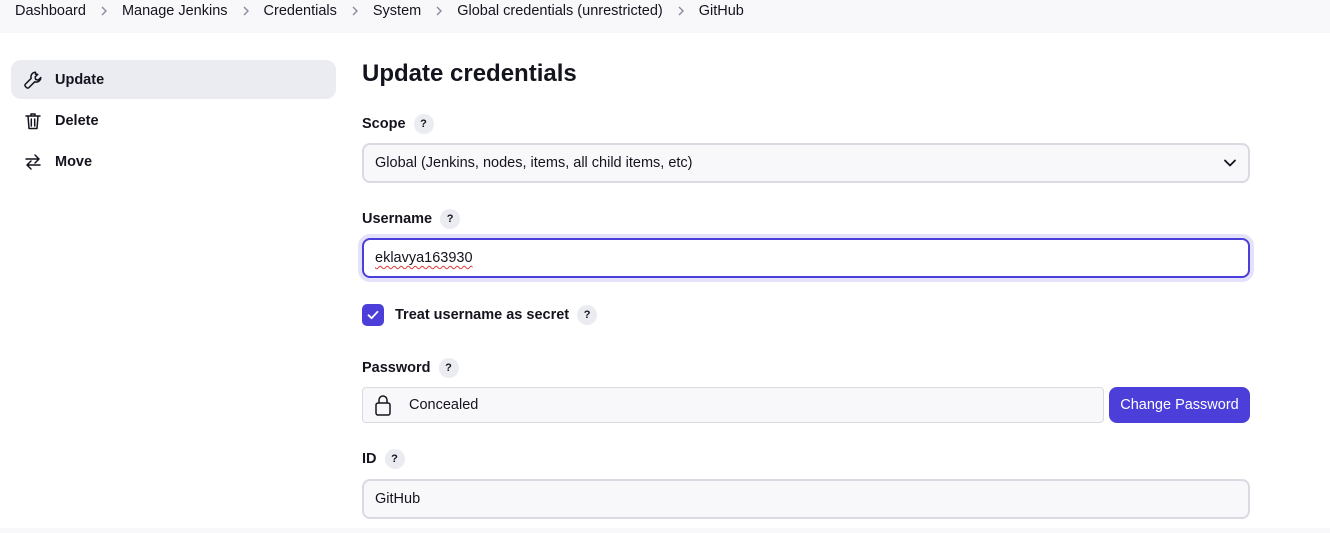 This screenshot has width=1330, height=533. I want to click on username-help-button: ?, so click(450, 219).